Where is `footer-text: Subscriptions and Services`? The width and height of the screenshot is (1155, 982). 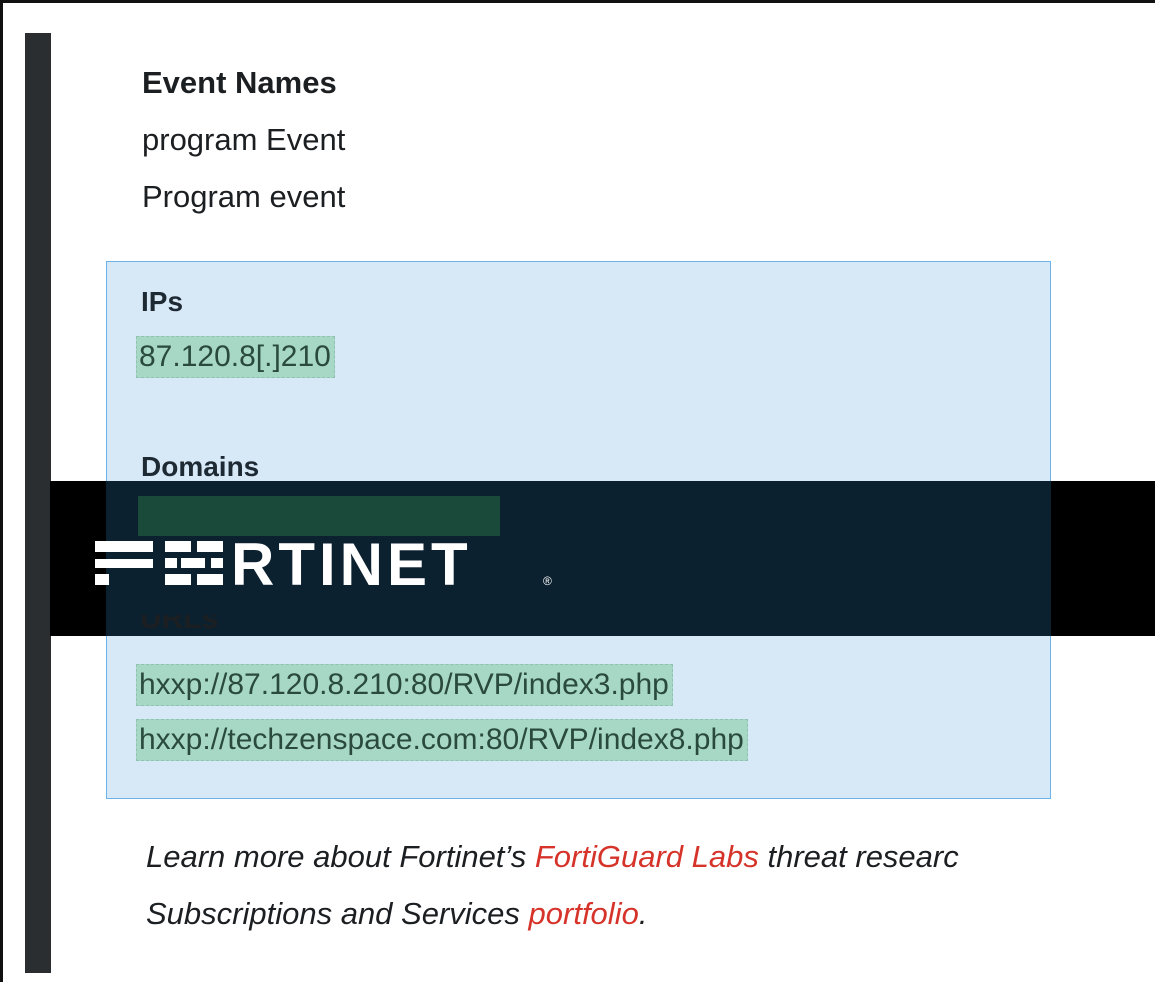
footer-text: Subscriptions and Services is located at coordinates (337, 913).